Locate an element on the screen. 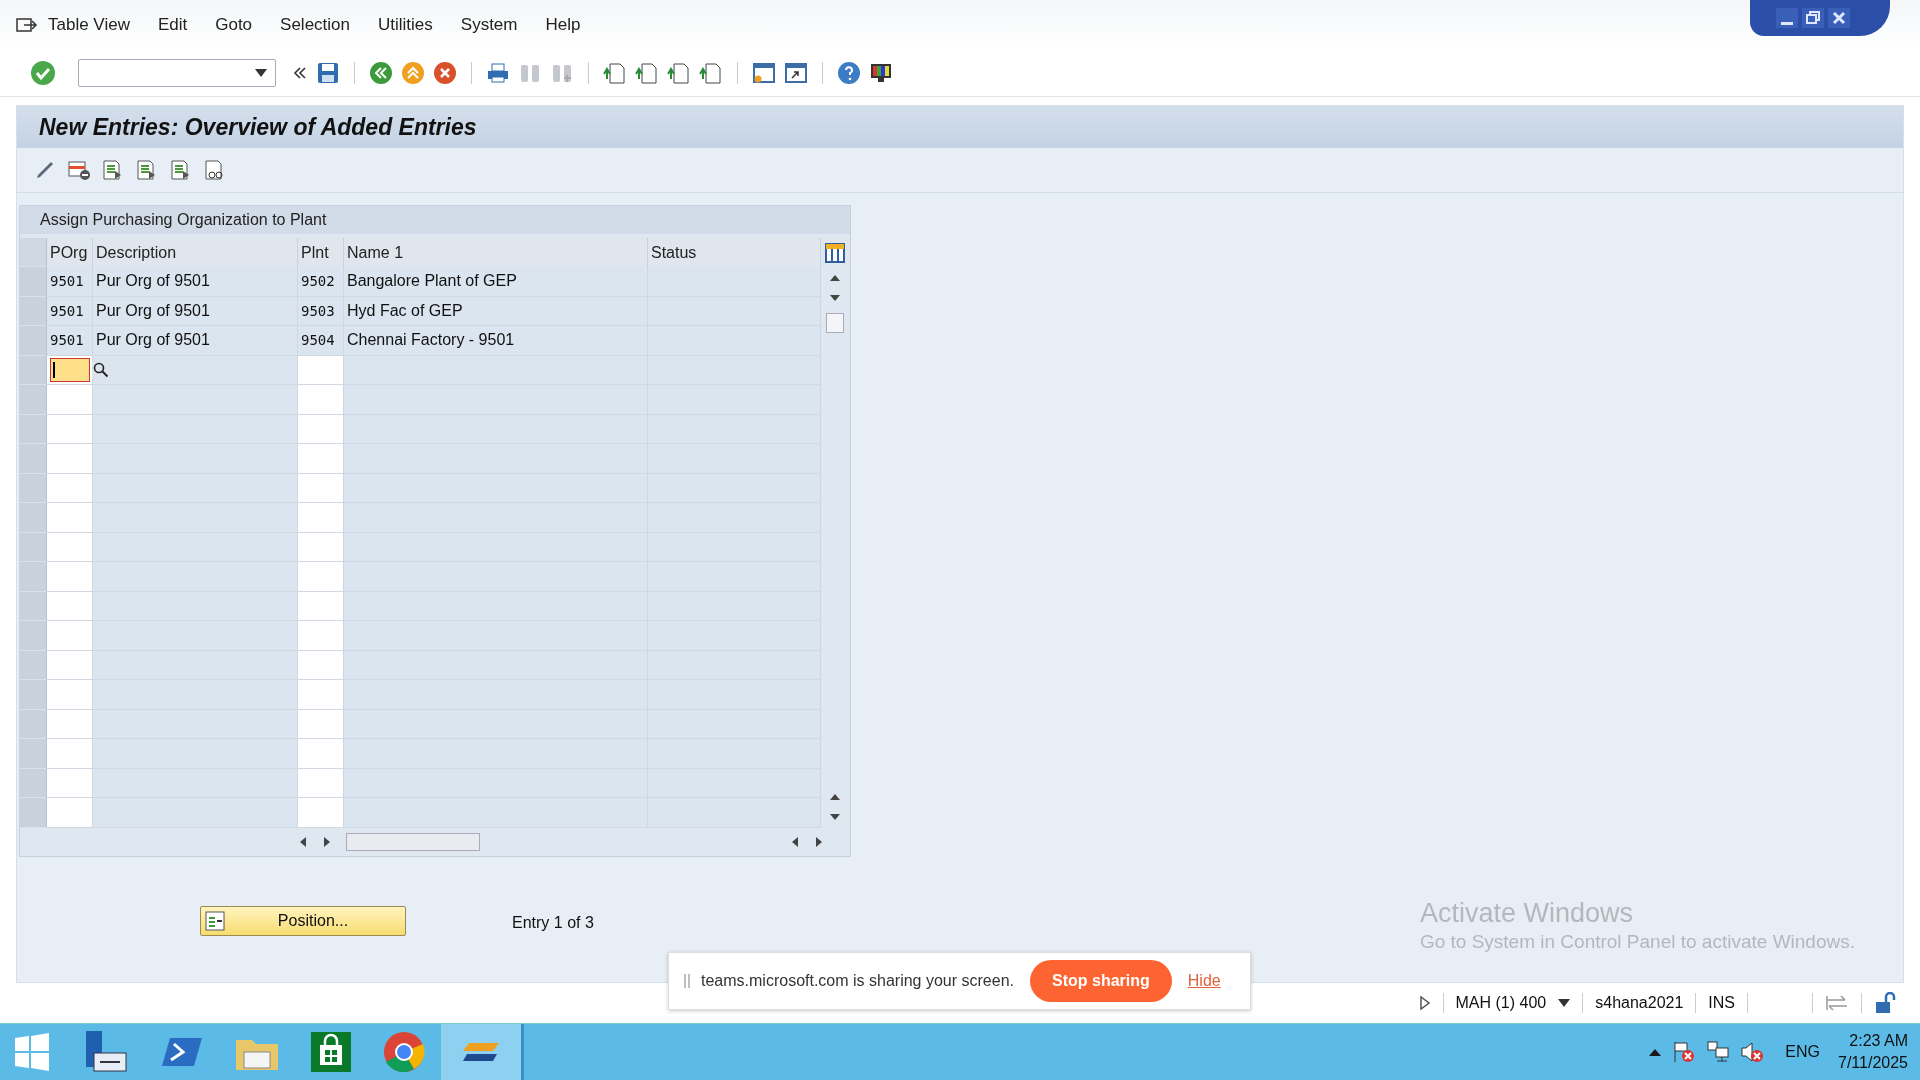  table-cell: 9504 is located at coordinates (321, 341).